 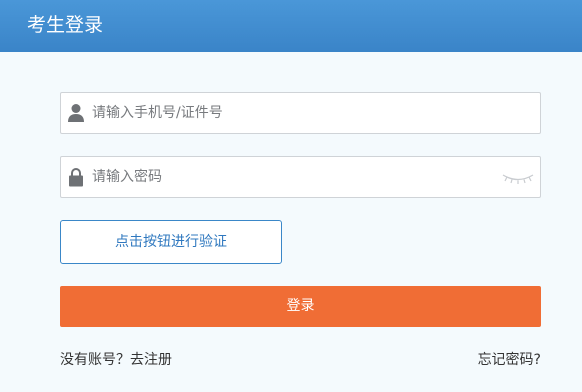 I want to click on password-input, so click(x=292, y=177).